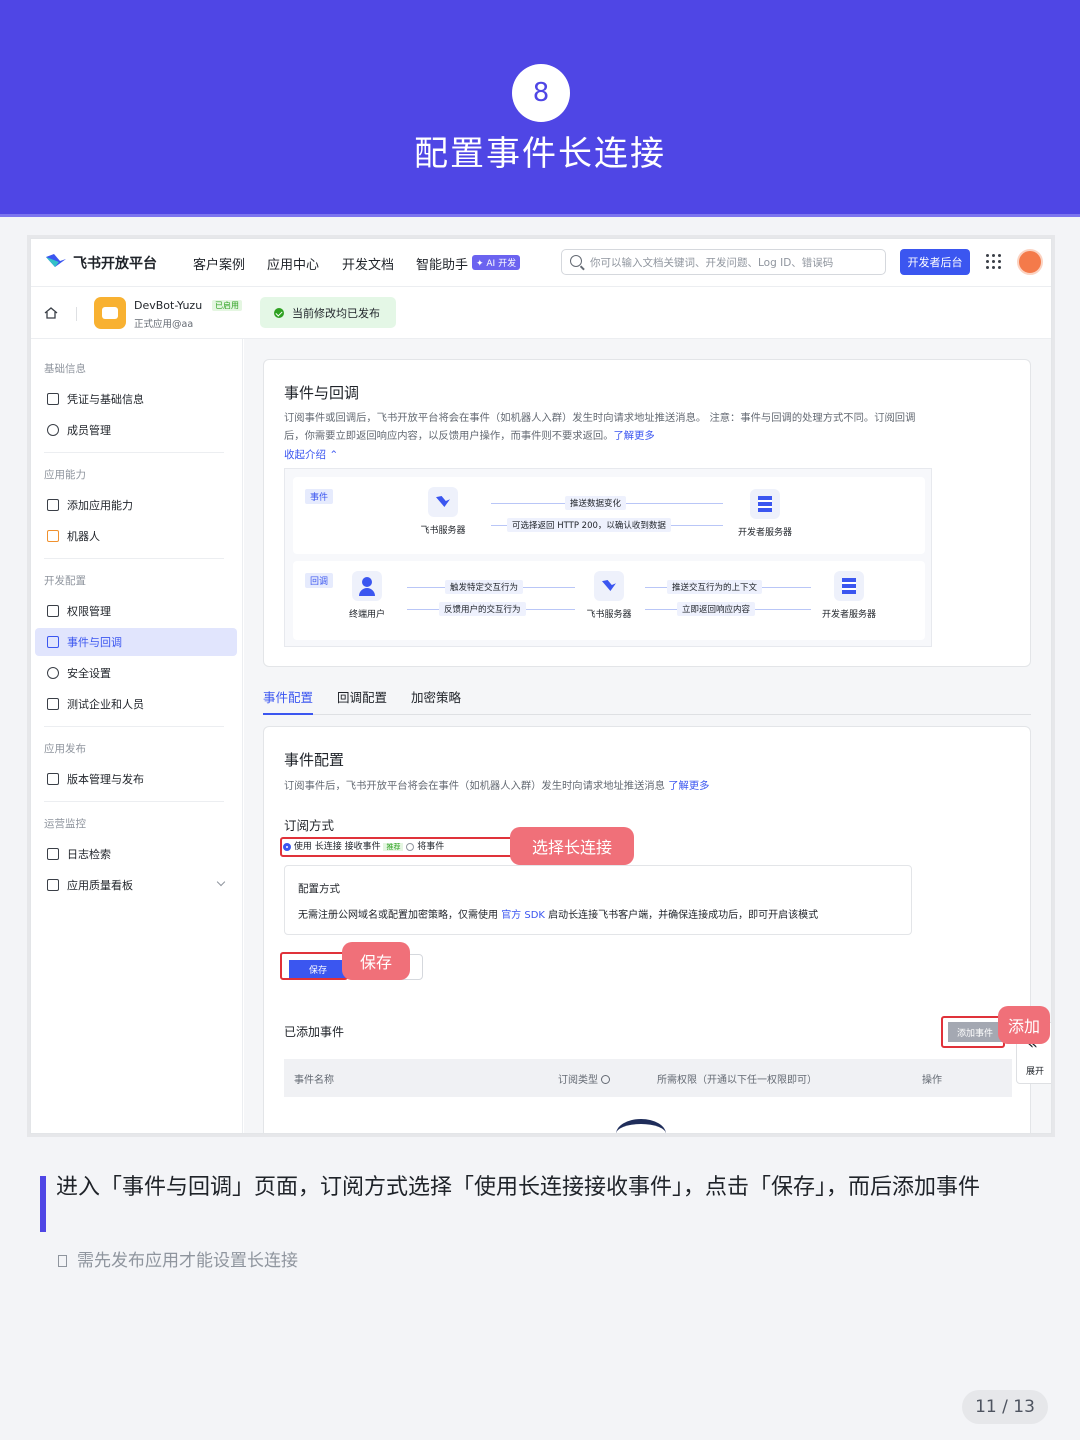 The image size is (1080, 1440). I want to click on caption-accent-bar, so click(43, 1204).